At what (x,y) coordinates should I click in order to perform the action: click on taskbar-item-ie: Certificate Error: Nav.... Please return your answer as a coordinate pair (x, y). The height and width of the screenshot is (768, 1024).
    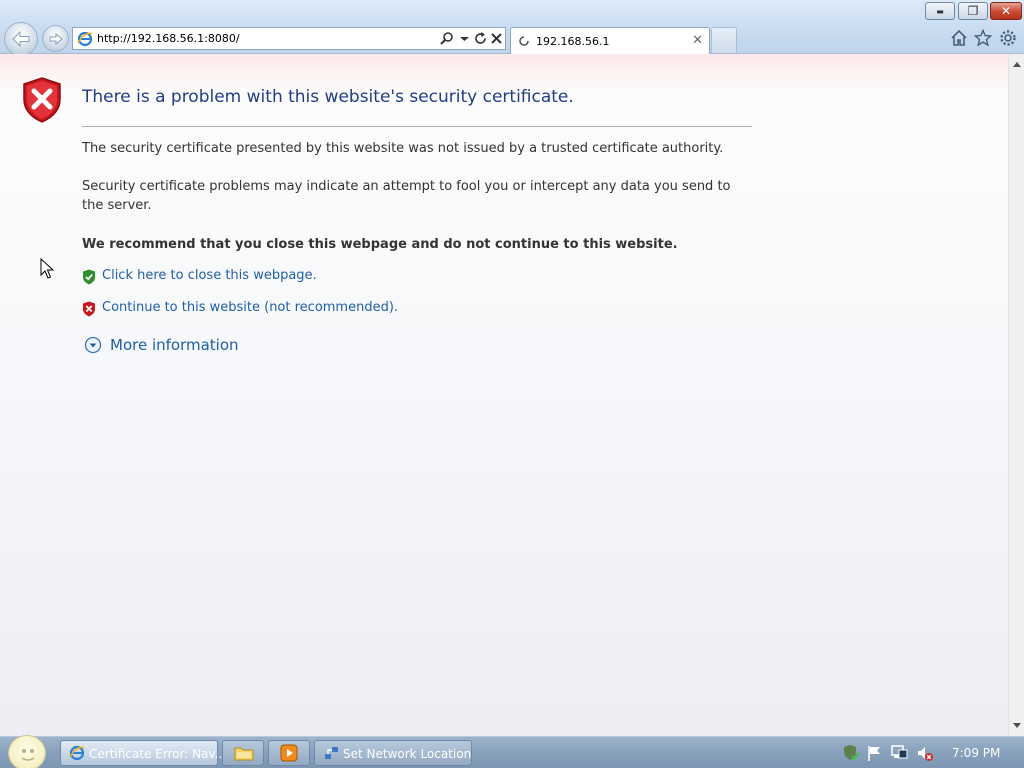
    Looking at the image, I should click on (143, 753).